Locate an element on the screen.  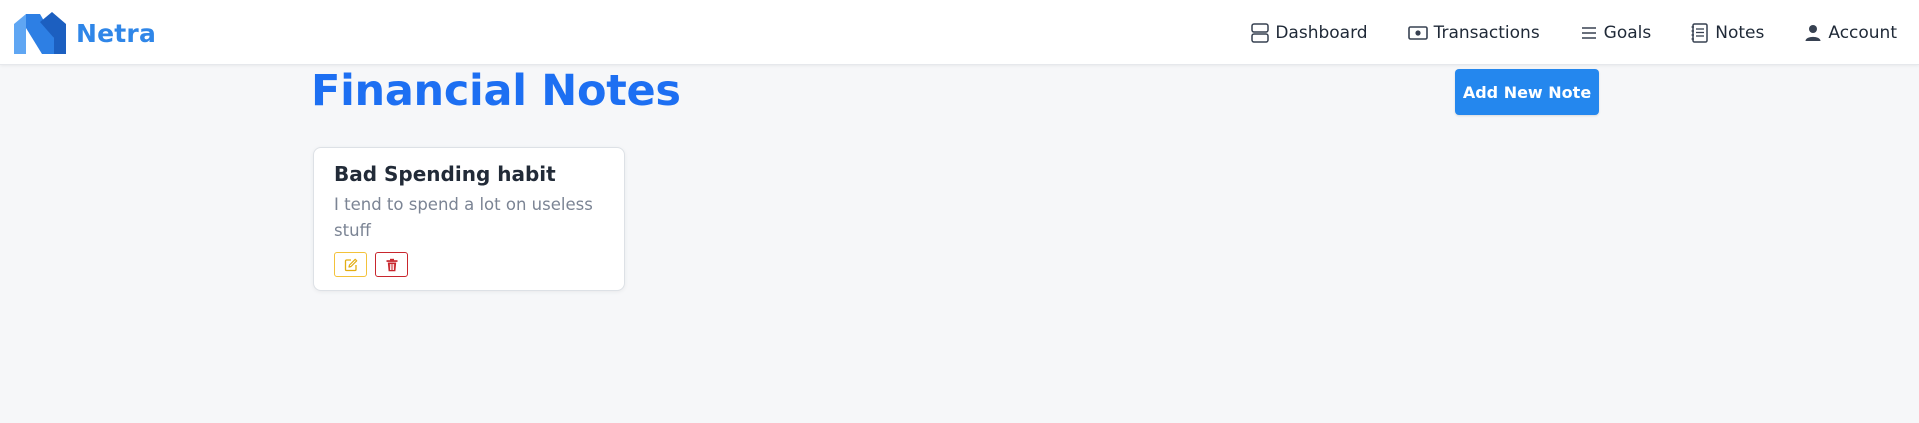
nav-goals: Goals is located at coordinates (1616, 32).